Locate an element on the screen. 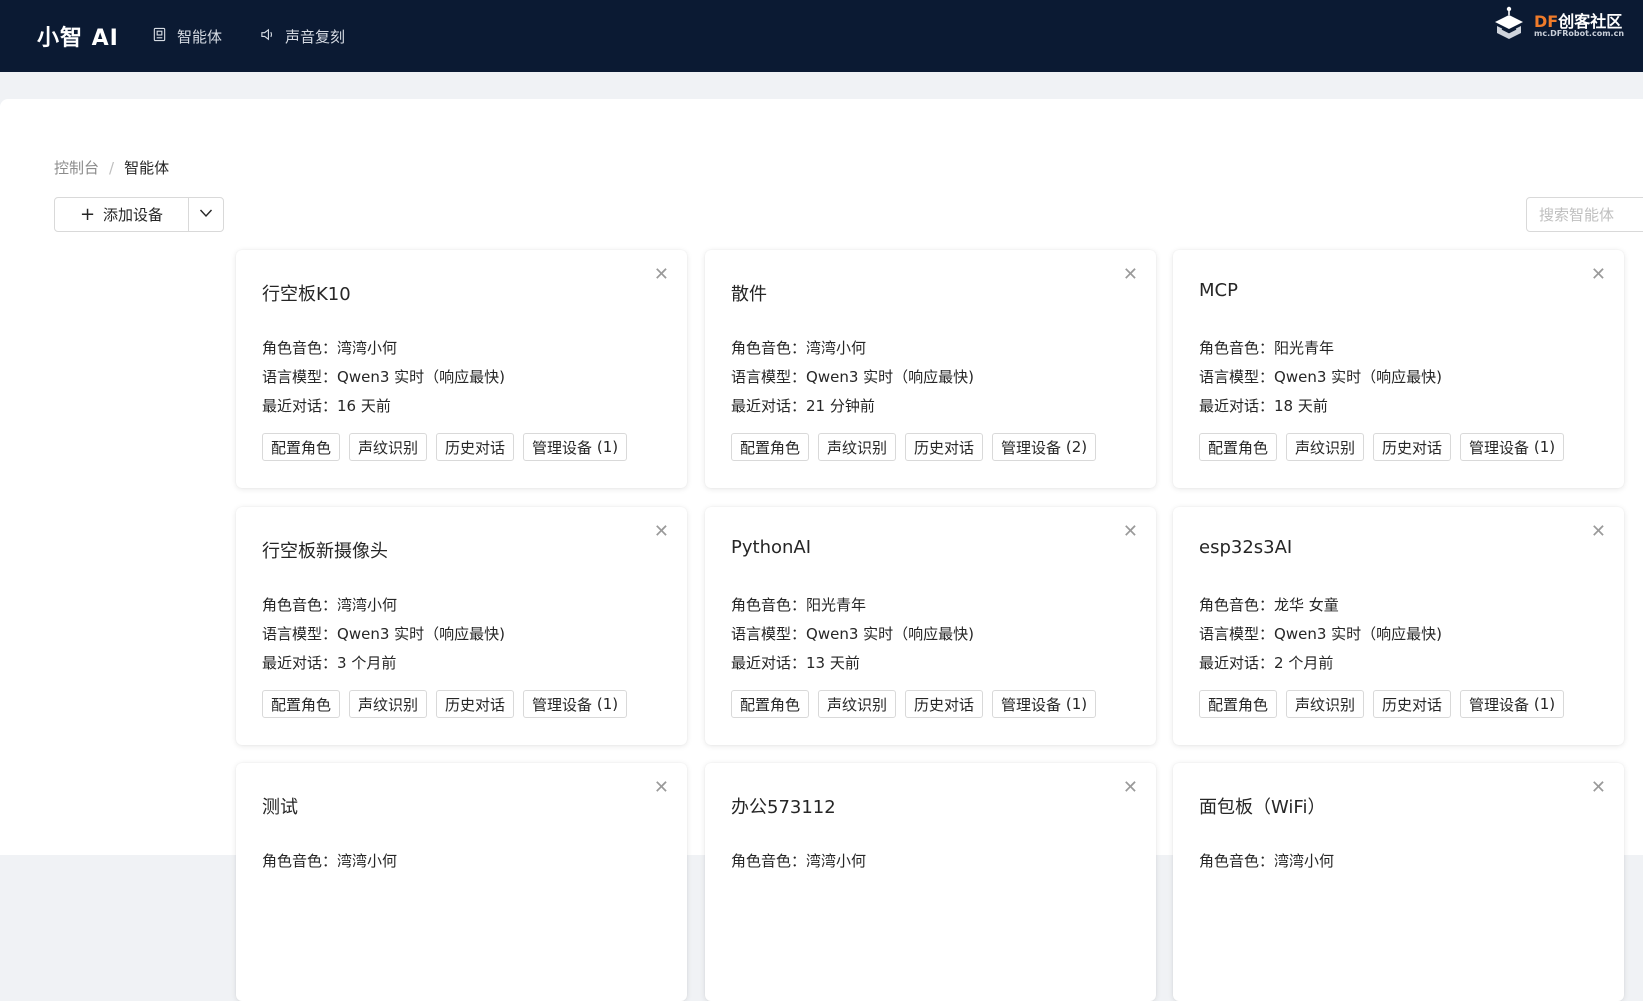 The image size is (1643, 1001). chevron-down-icon is located at coordinates (206, 215).